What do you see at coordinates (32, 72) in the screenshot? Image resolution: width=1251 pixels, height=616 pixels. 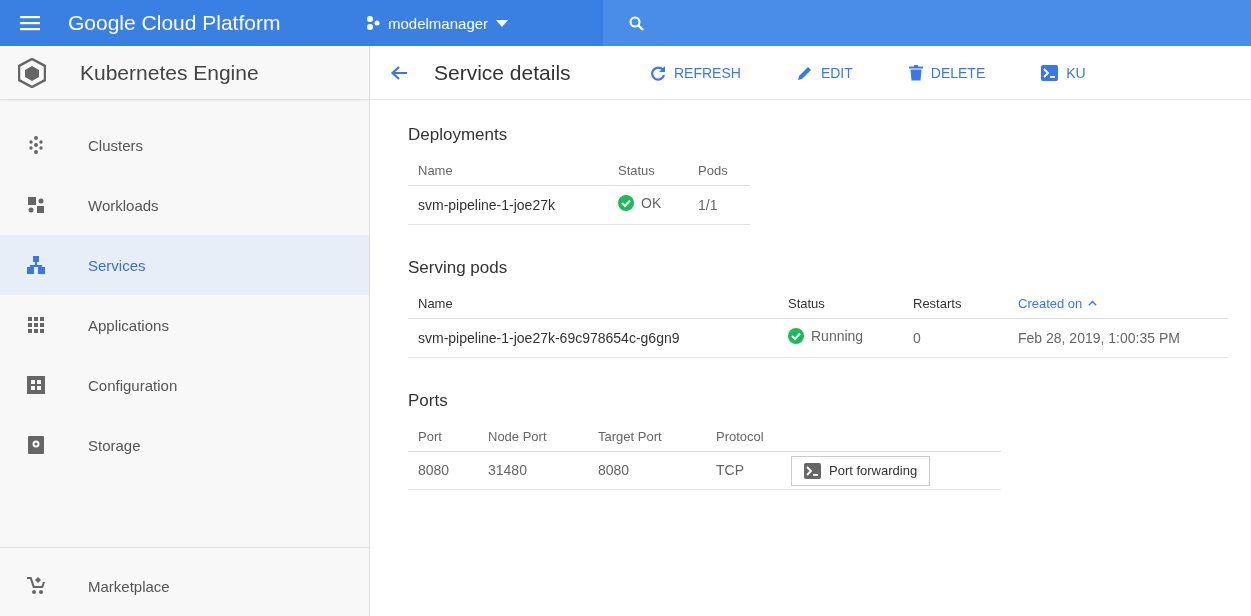 I see `hexagon-logo-icon` at bounding box center [32, 72].